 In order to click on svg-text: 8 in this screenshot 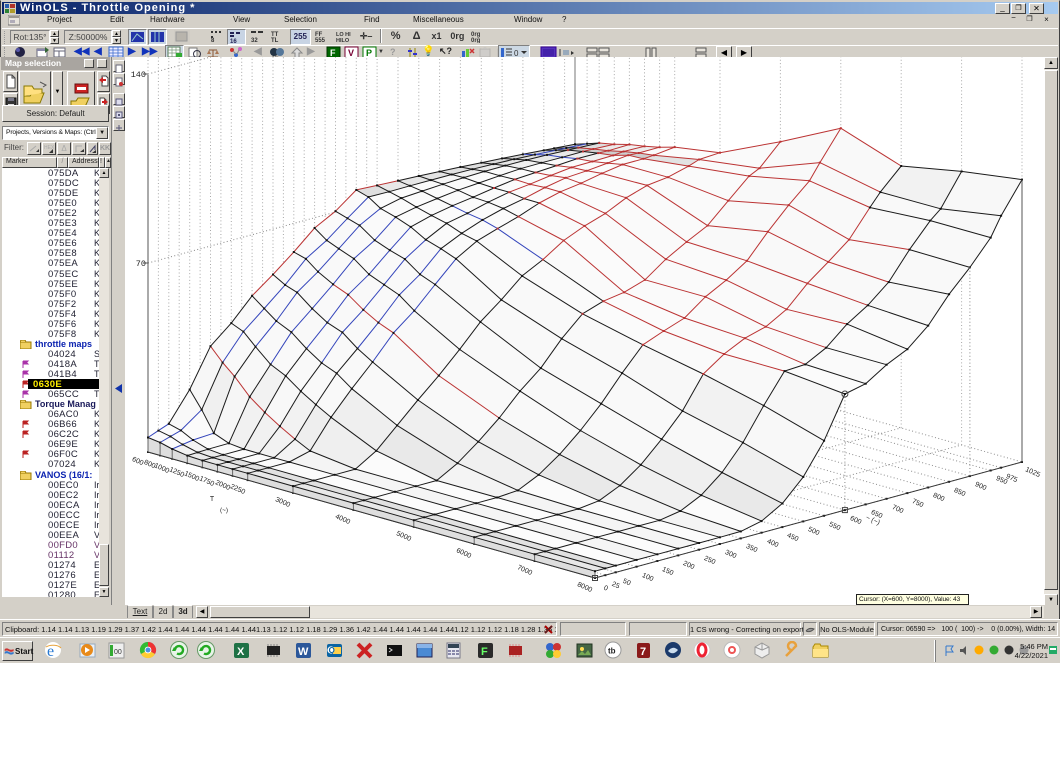, I will do `click(213, 40)`.